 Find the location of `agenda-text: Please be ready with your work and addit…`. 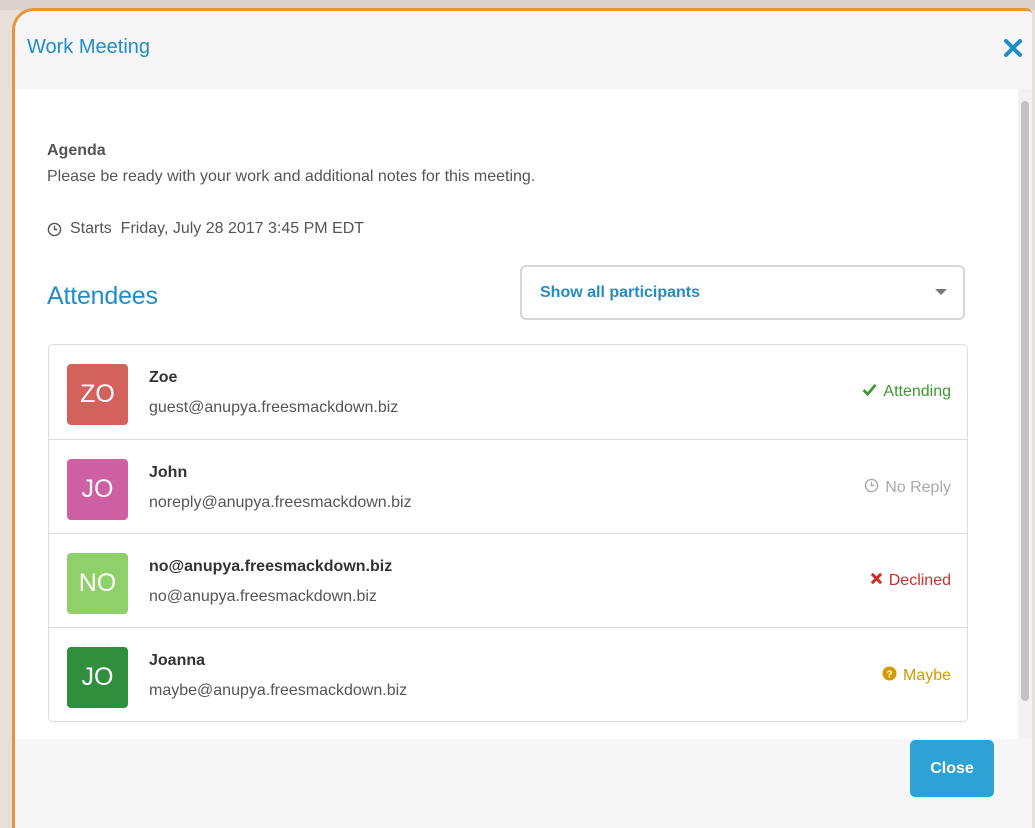

agenda-text: Please be ready with your work and addit… is located at coordinates (291, 176).